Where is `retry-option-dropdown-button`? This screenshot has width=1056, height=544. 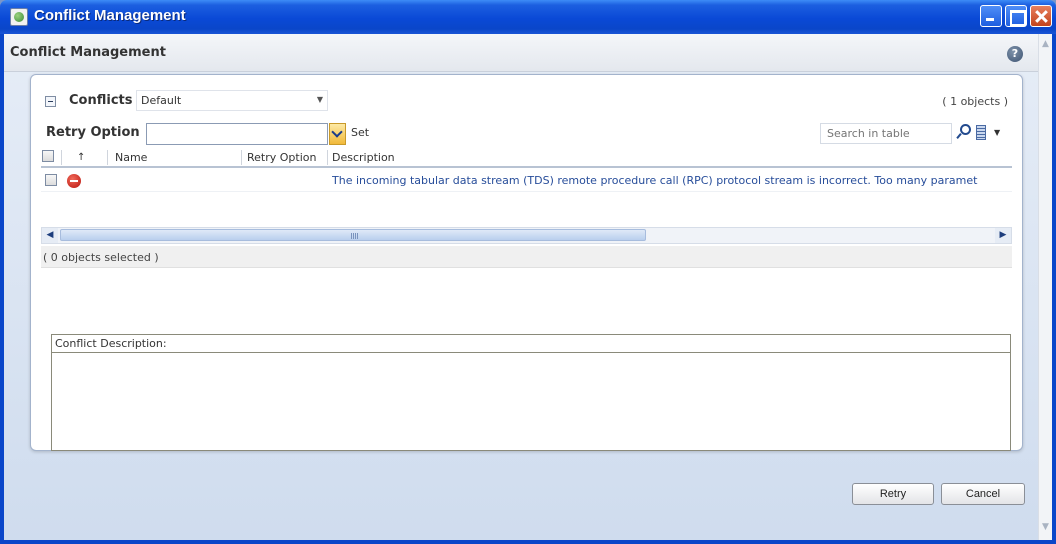
retry-option-dropdown-button is located at coordinates (337, 134).